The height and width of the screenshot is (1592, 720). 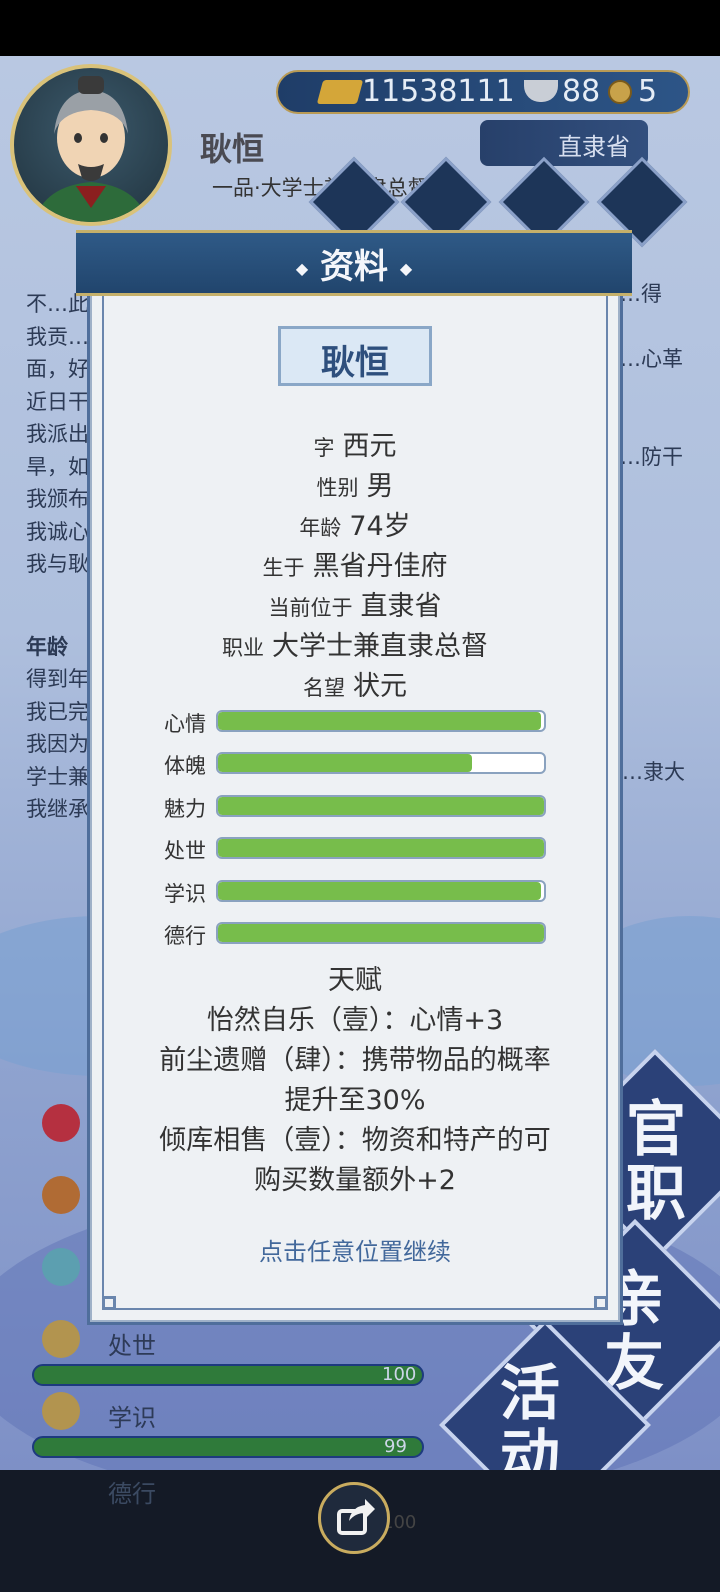 What do you see at coordinates (283, 568) in the screenshot?
I see `info-key: 生于` at bounding box center [283, 568].